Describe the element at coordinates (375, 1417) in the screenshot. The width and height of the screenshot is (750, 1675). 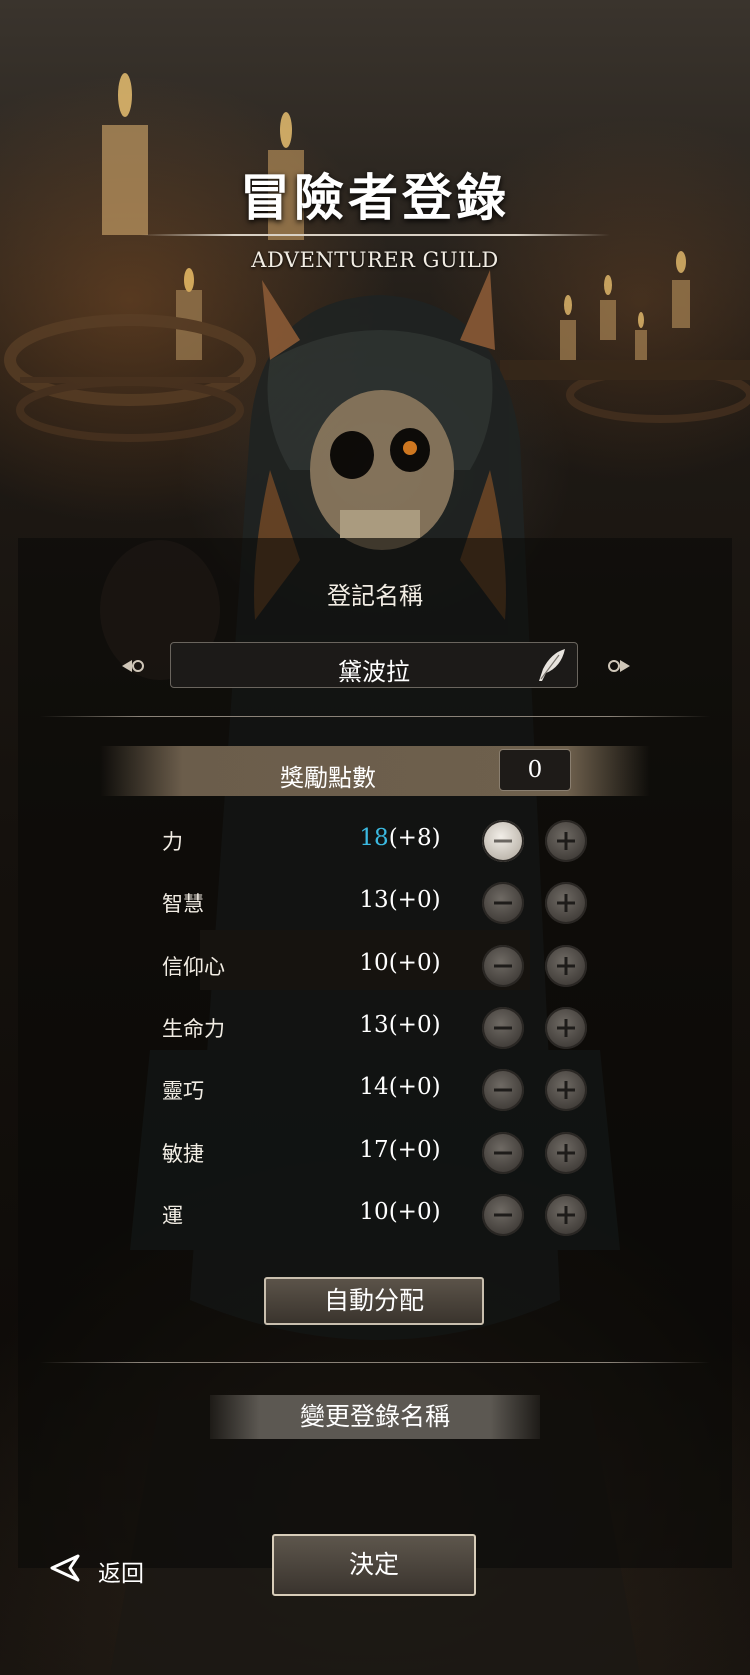
I see `change-name-button: 變更登錄名稱` at that location.